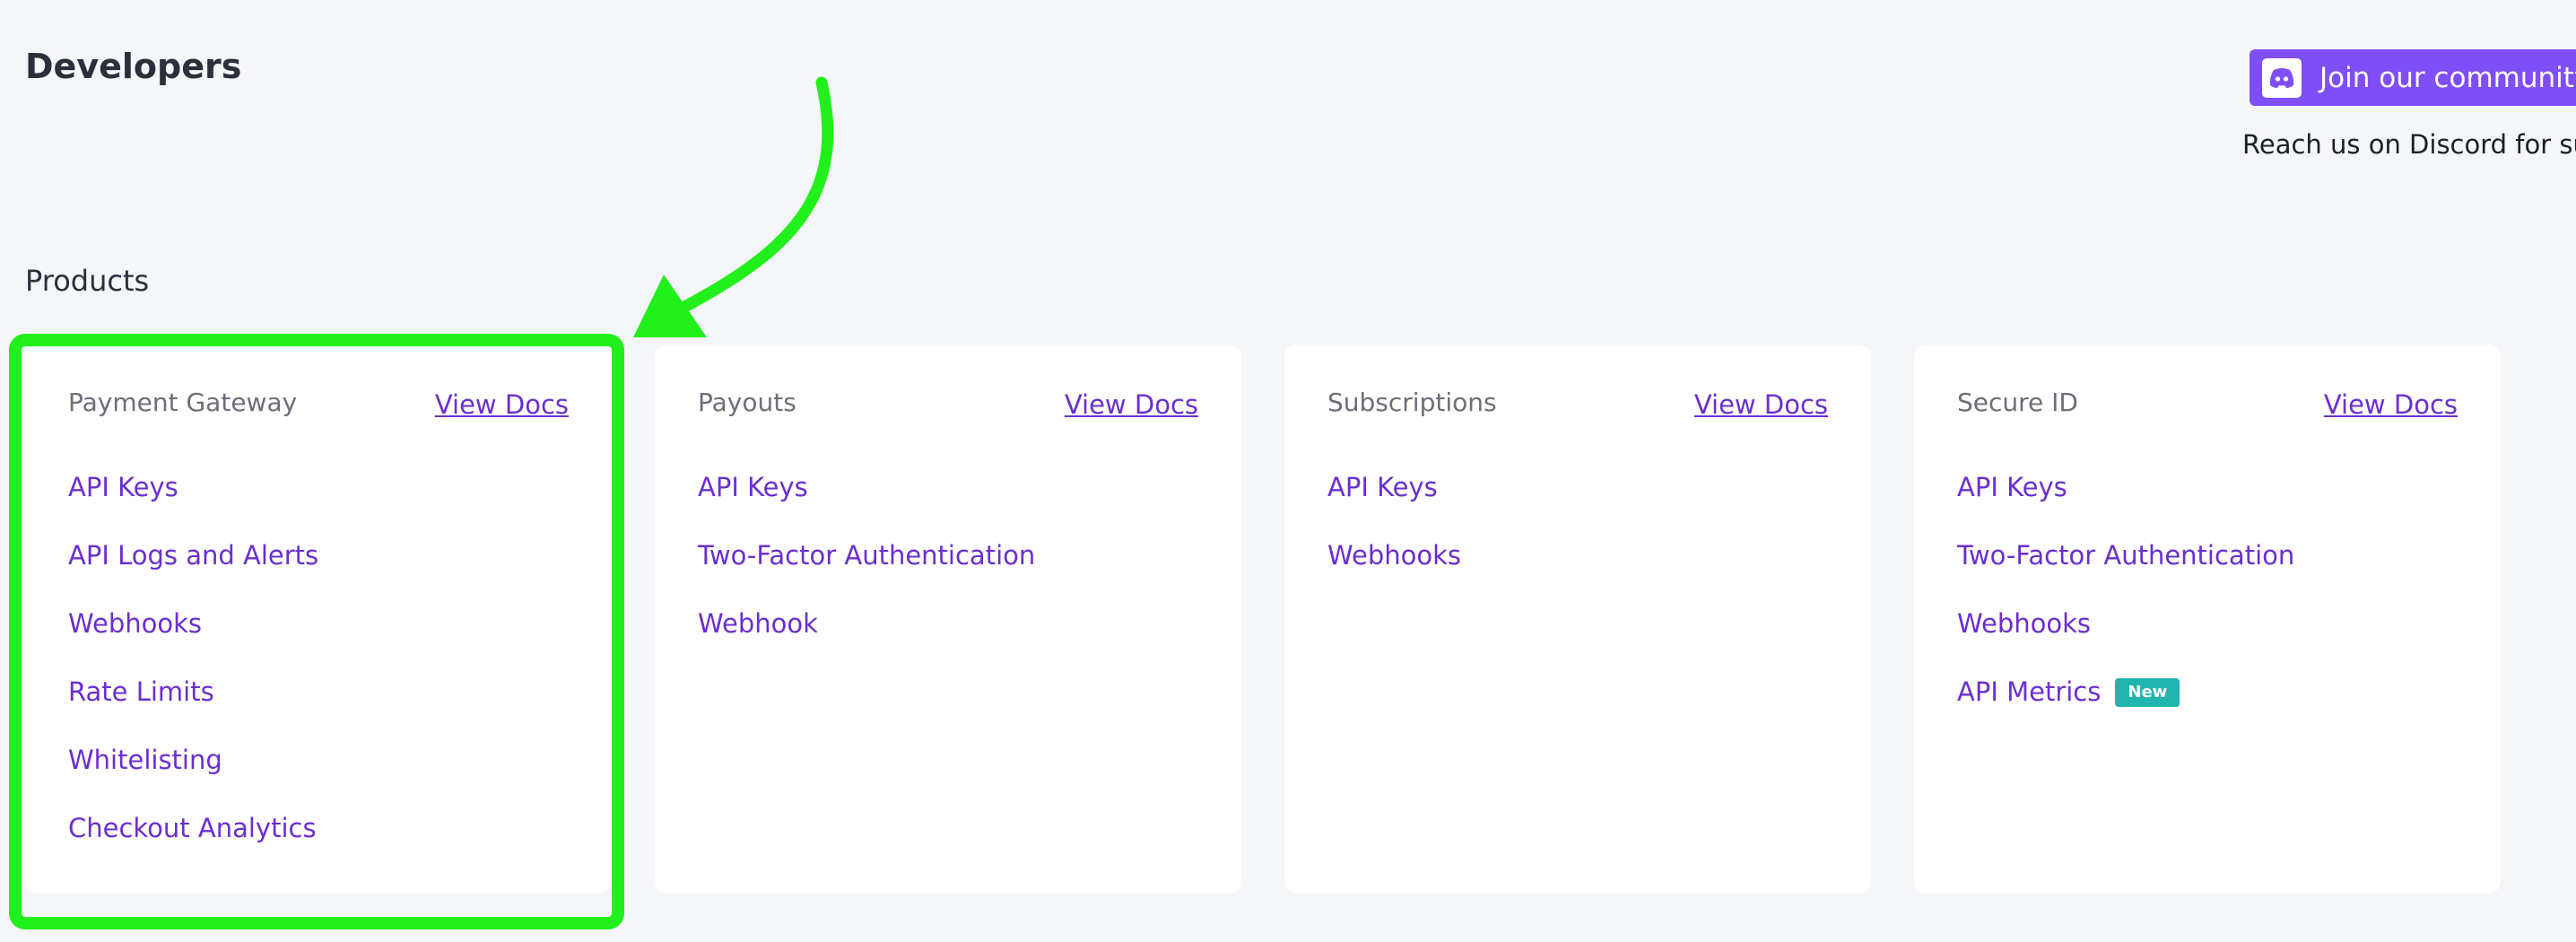  What do you see at coordinates (1412, 402) in the screenshot?
I see `product-name: Subscriptions` at bounding box center [1412, 402].